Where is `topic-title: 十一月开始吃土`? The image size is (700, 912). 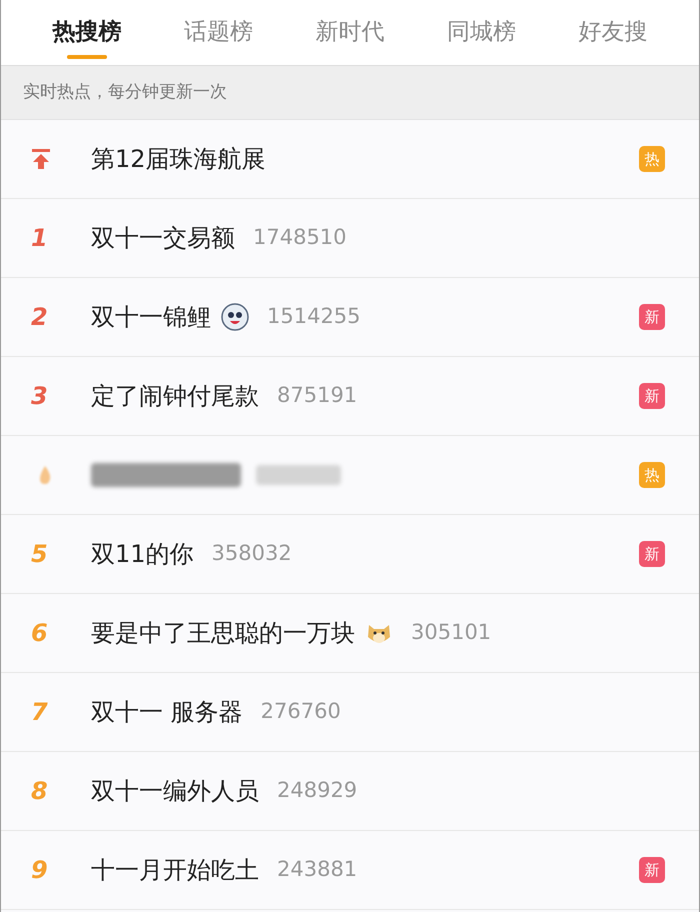
topic-title: 十一月开始吃土 is located at coordinates (175, 870).